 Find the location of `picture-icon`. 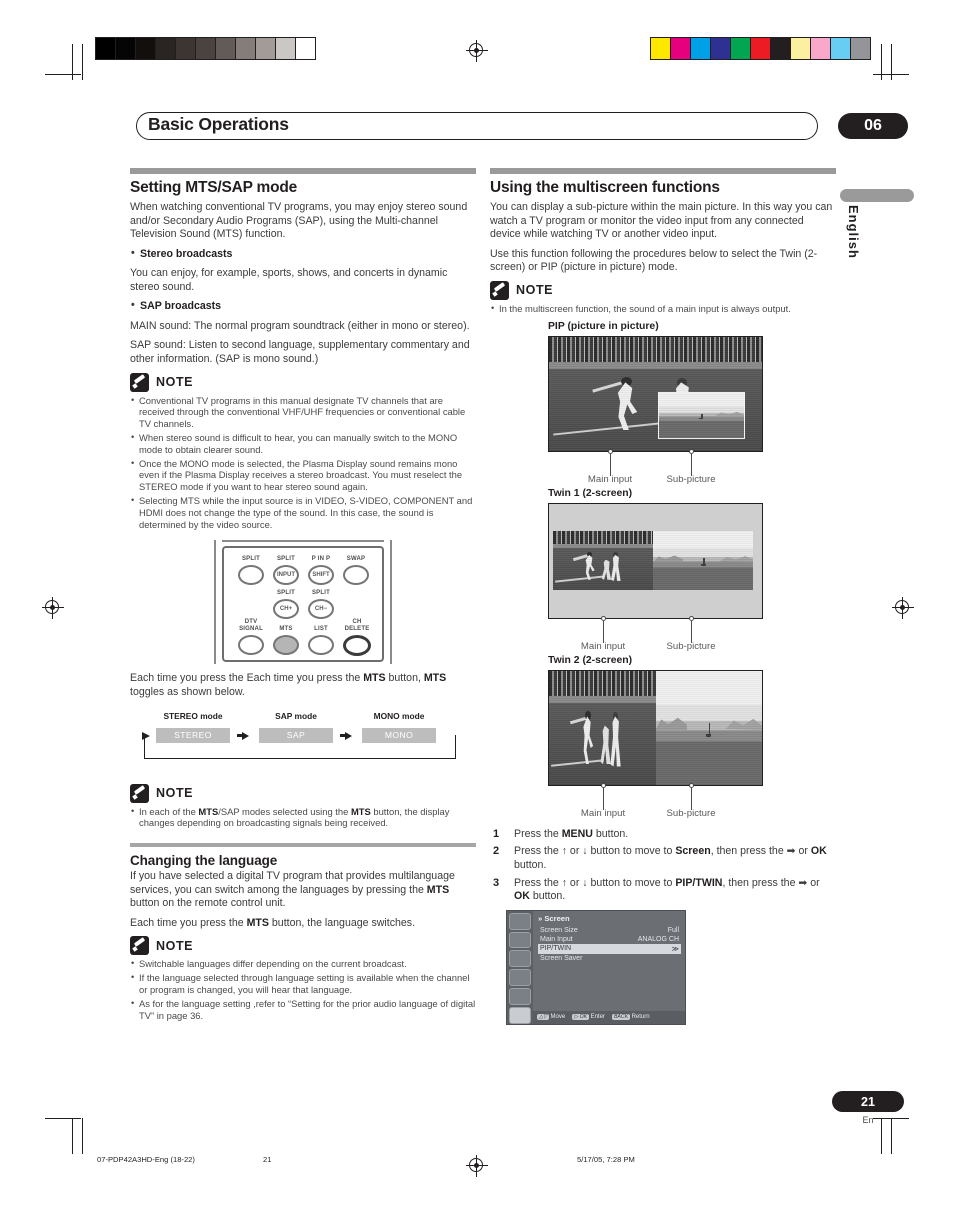

picture-icon is located at coordinates (520, 921).